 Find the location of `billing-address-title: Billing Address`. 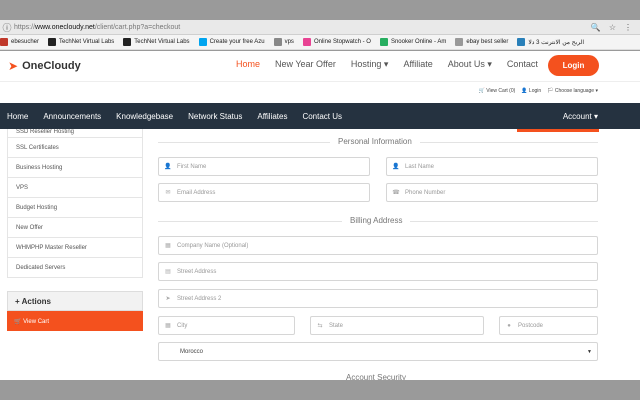

billing-address-title: Billing Address is located at coordinates (376, 220).